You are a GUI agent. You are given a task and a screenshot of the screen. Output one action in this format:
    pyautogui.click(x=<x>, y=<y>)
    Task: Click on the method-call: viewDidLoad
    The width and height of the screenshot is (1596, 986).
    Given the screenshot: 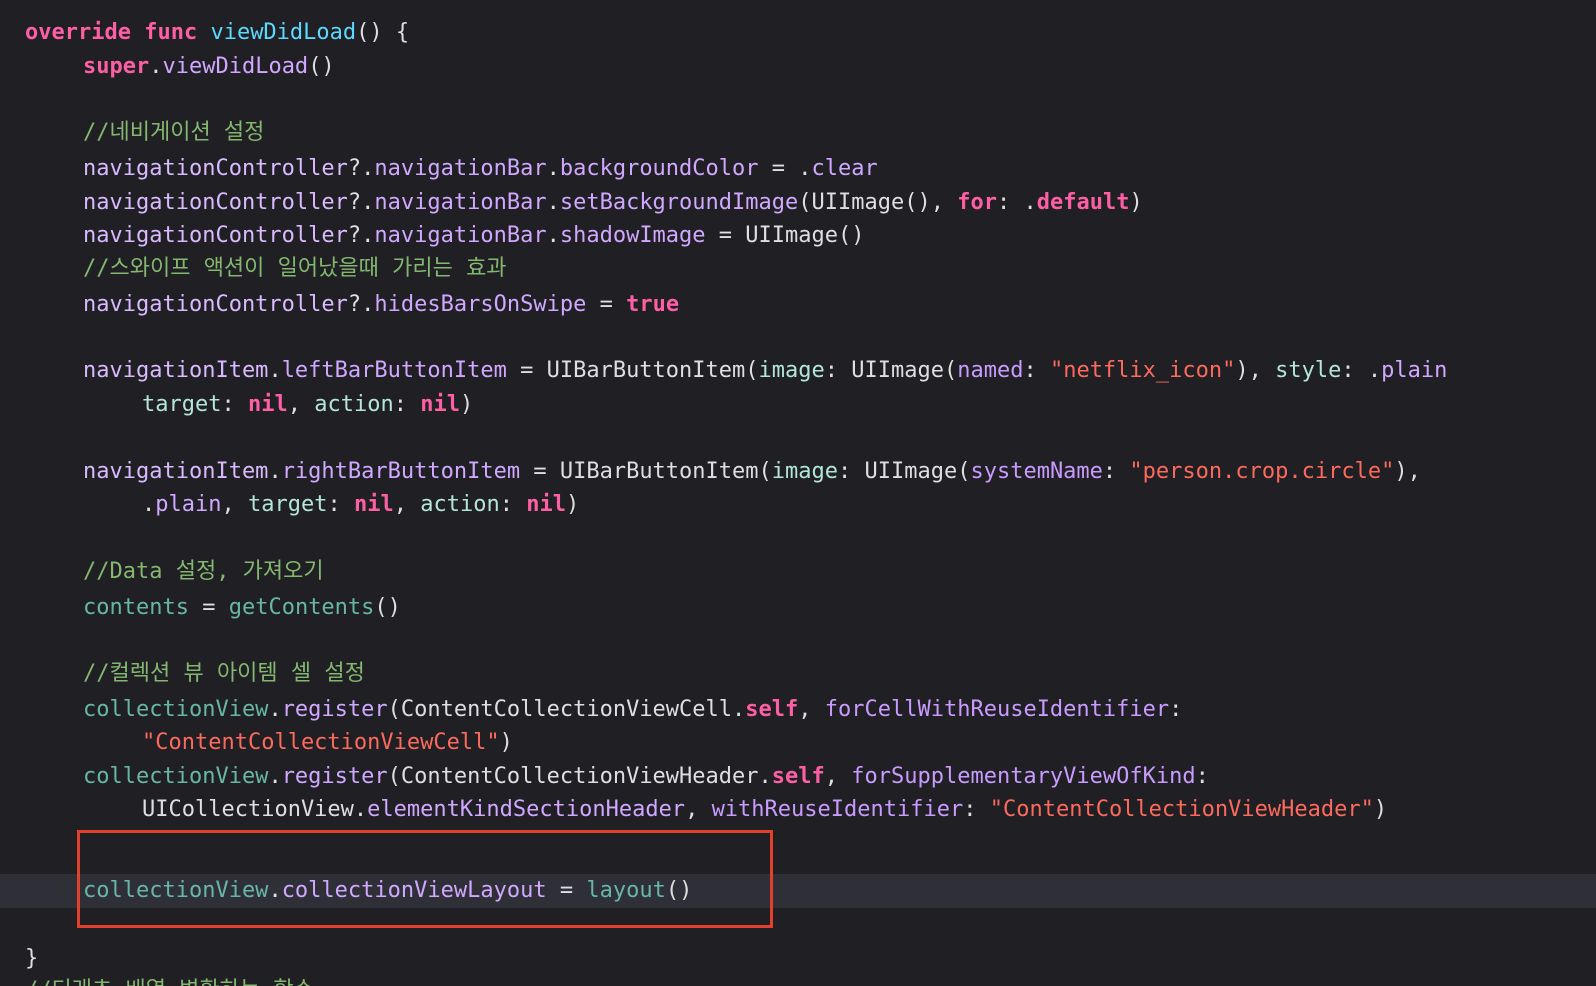 What is the action you would take?
    pyautogui.click(x=235, y=66)
    